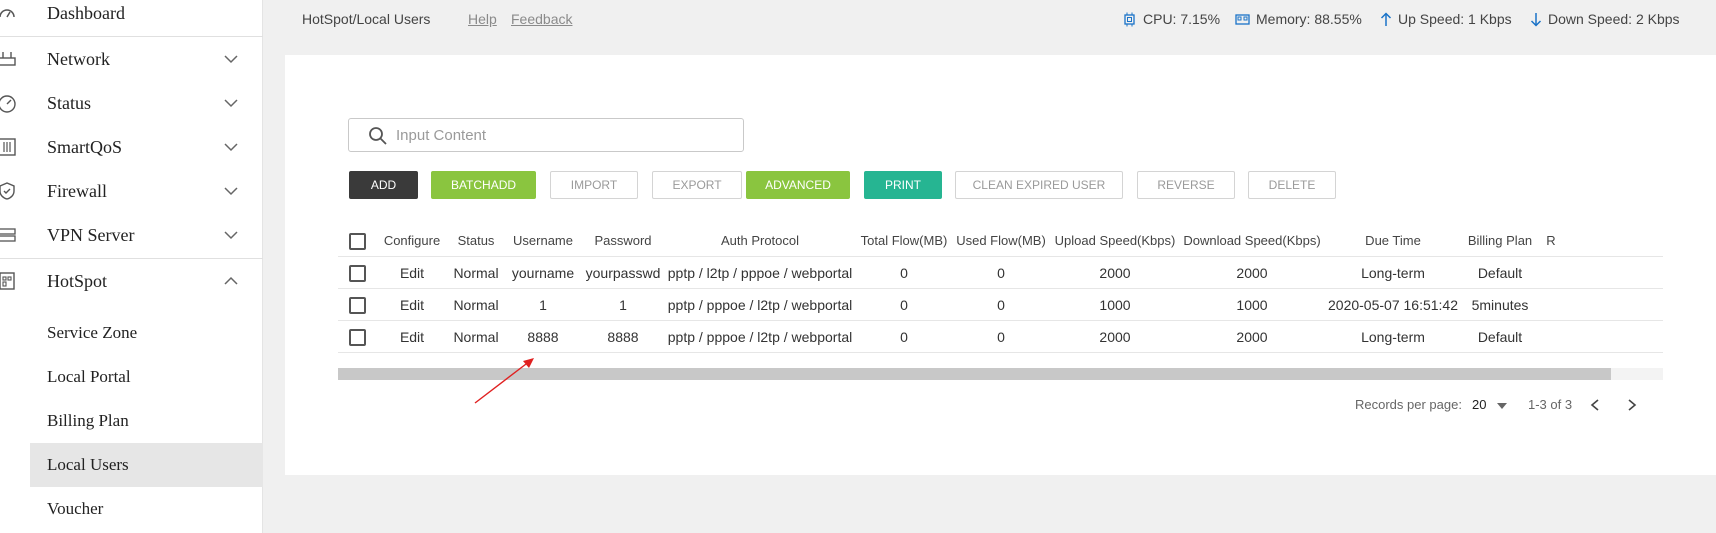 This screenshot has height=533, width=1716. I want to click on sidebar-item-smartqos: SmartQoS, so click(131, 147).